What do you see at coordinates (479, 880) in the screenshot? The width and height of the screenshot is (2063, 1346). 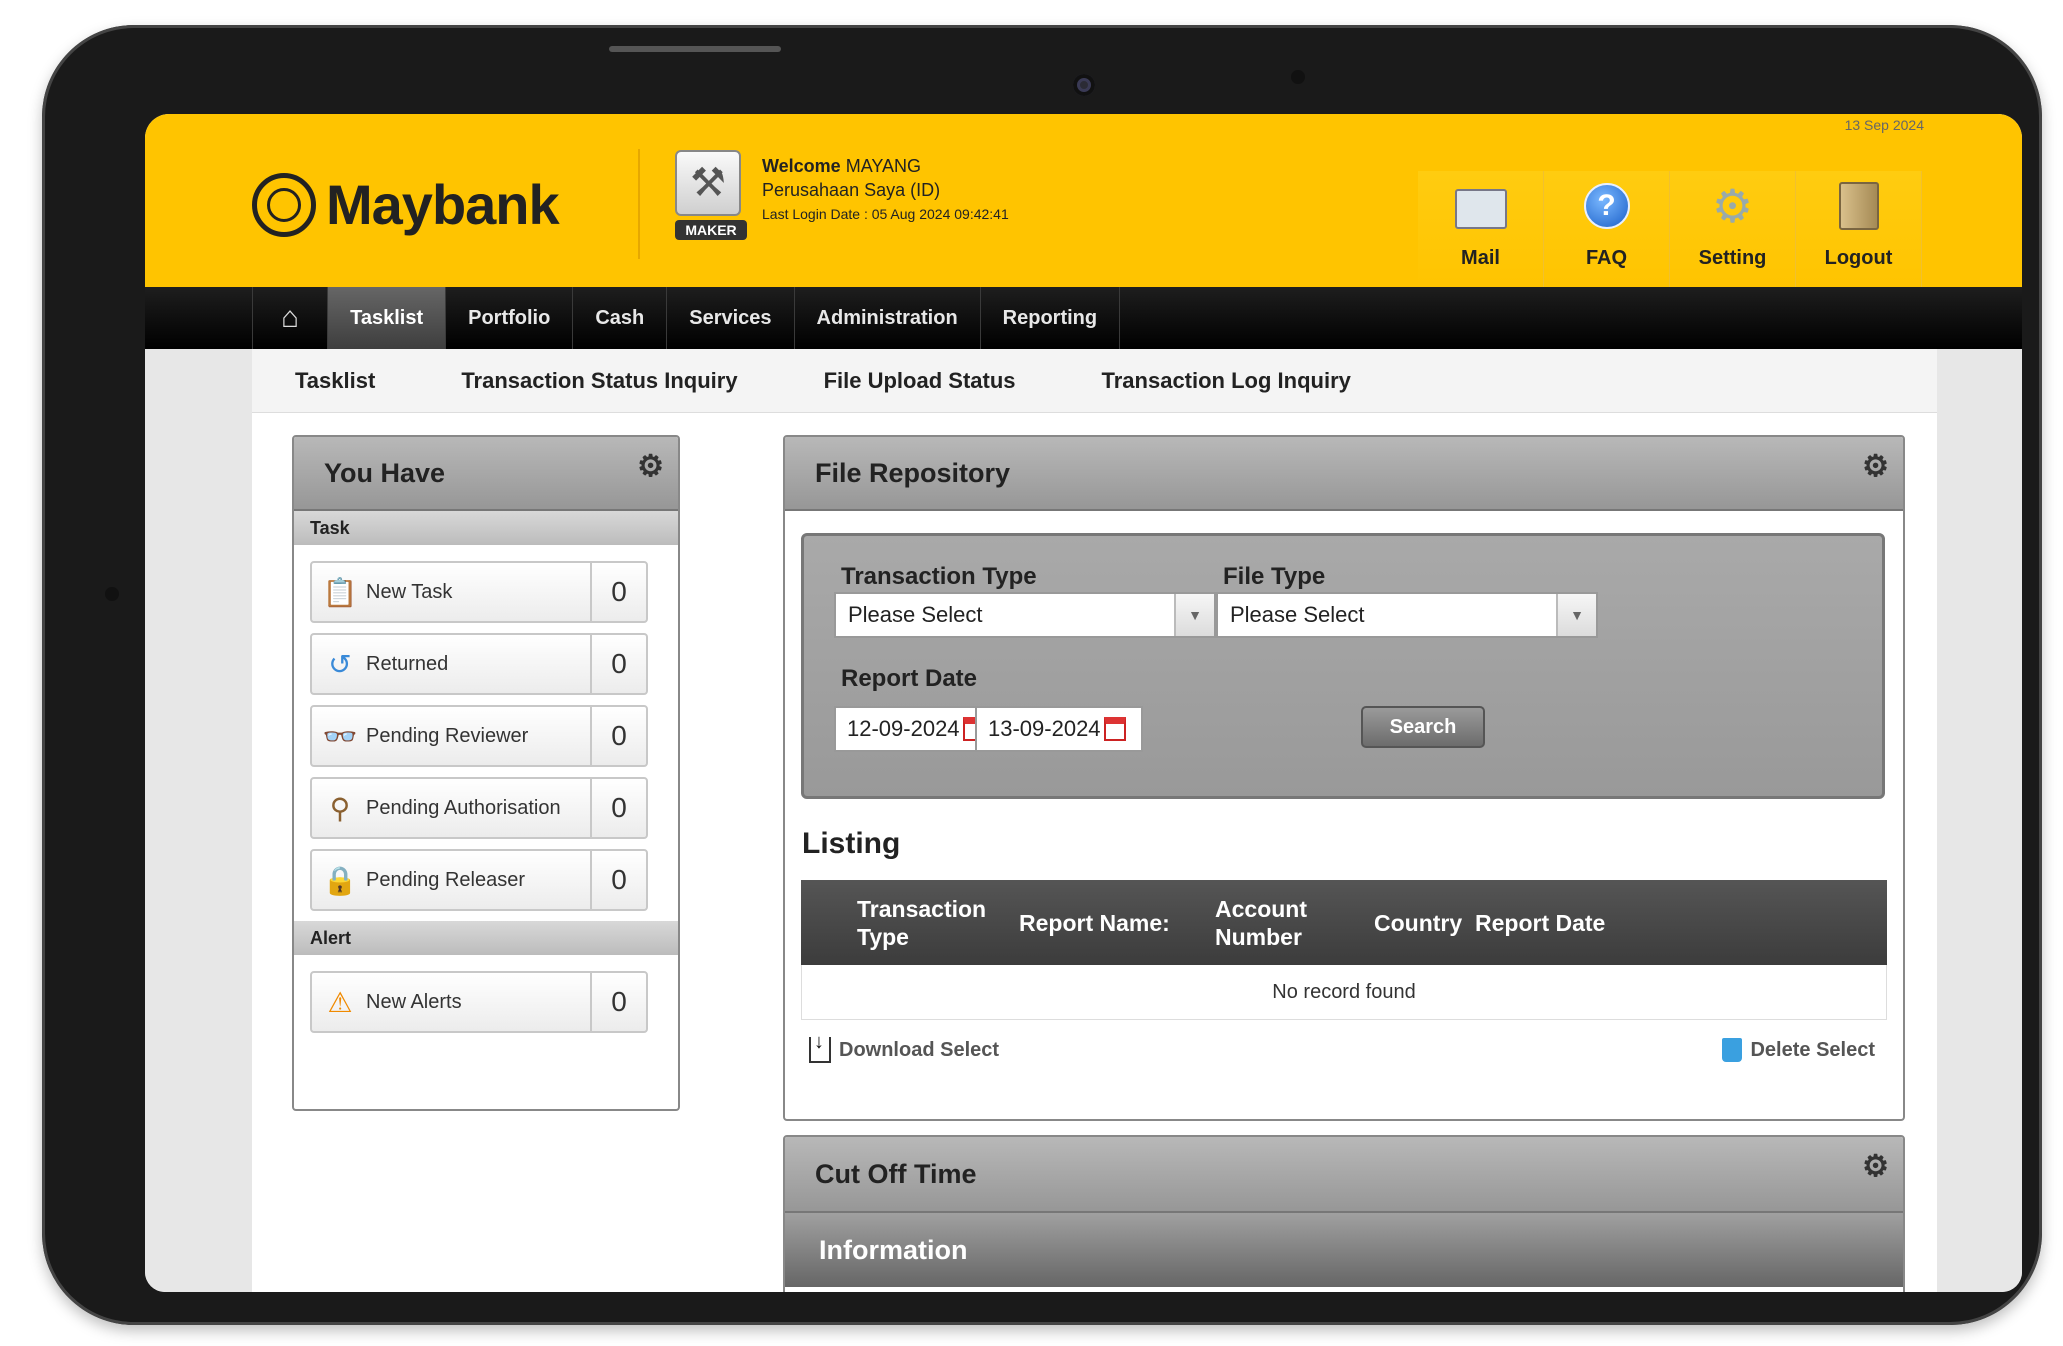 I see `task-pending-releaser: 🔒 Pending Releaser 0` at bounding box center [479, 880].